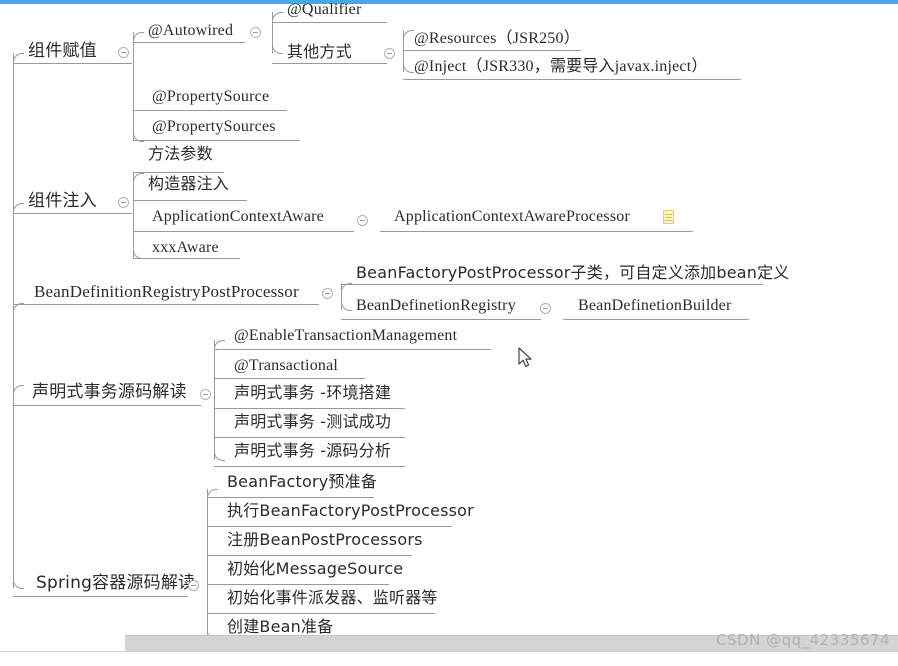 This screenshot has height=666, width=898. Describe the element at coordinates (362, 220) in the screenshot. I see `toggle-applicationcontextaware` at that location.